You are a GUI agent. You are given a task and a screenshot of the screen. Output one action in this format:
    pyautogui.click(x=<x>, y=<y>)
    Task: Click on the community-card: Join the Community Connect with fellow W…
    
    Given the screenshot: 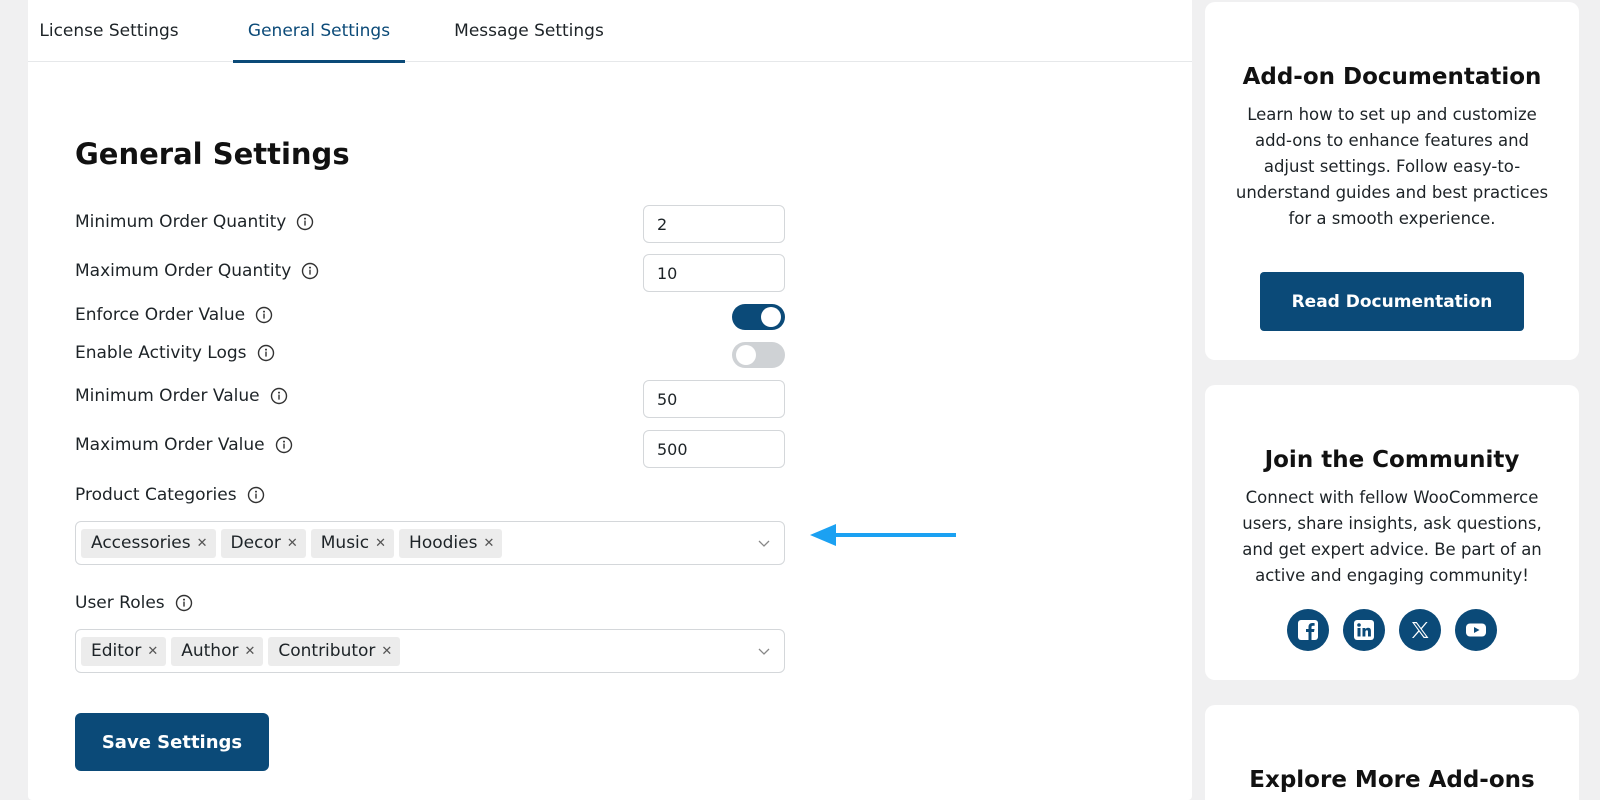 What is the action you would take?
    pyautogui.click(x=1392, y=532)
    